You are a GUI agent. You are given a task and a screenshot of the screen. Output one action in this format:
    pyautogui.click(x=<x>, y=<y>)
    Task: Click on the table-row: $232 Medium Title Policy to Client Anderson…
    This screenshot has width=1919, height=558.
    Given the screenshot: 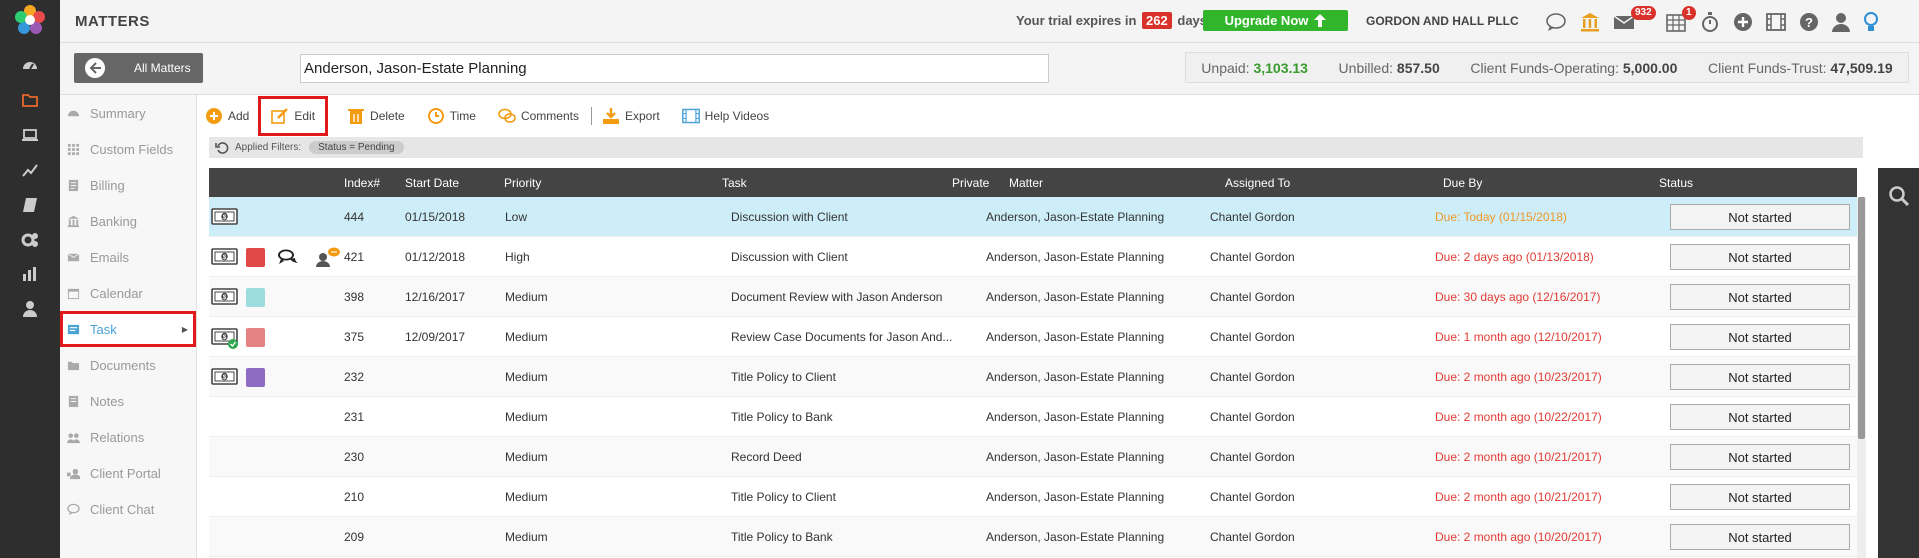 What is the action you would take?
    pyautogui.click(x=1033, y=377)
    